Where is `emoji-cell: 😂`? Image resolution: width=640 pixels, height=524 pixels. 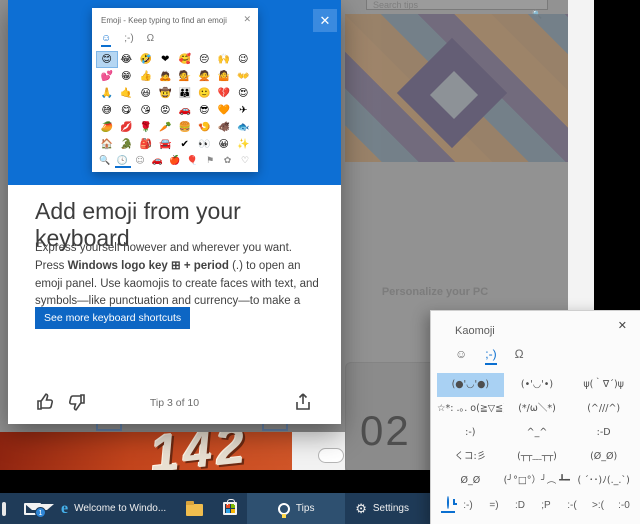
emoji-cell: 😂 is located at coordinates (127, 59).